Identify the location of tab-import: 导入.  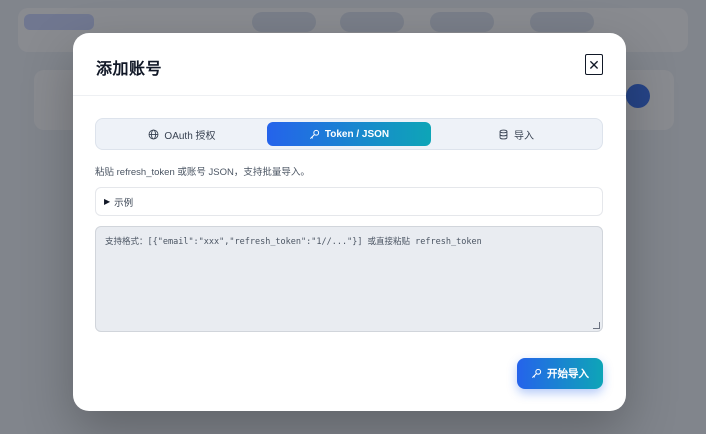
(516, 134).